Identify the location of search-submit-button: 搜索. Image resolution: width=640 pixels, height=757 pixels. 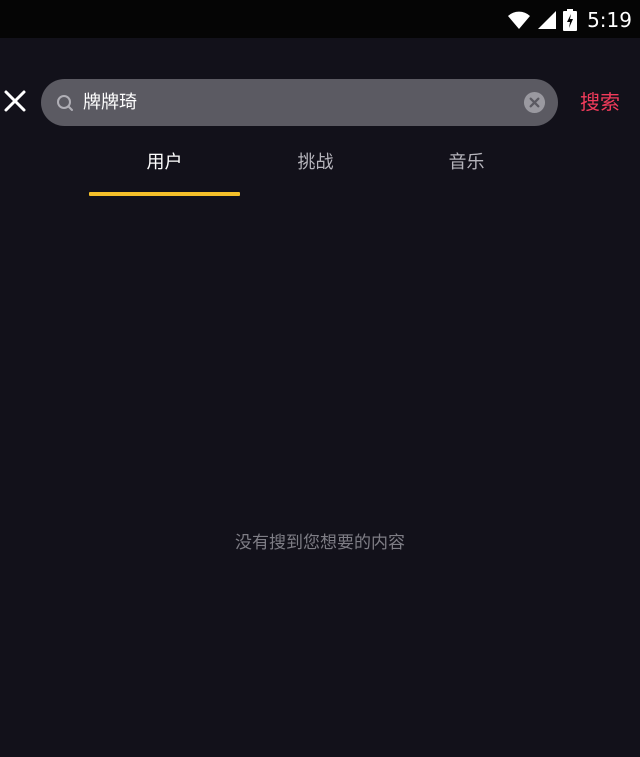
(600, 102).